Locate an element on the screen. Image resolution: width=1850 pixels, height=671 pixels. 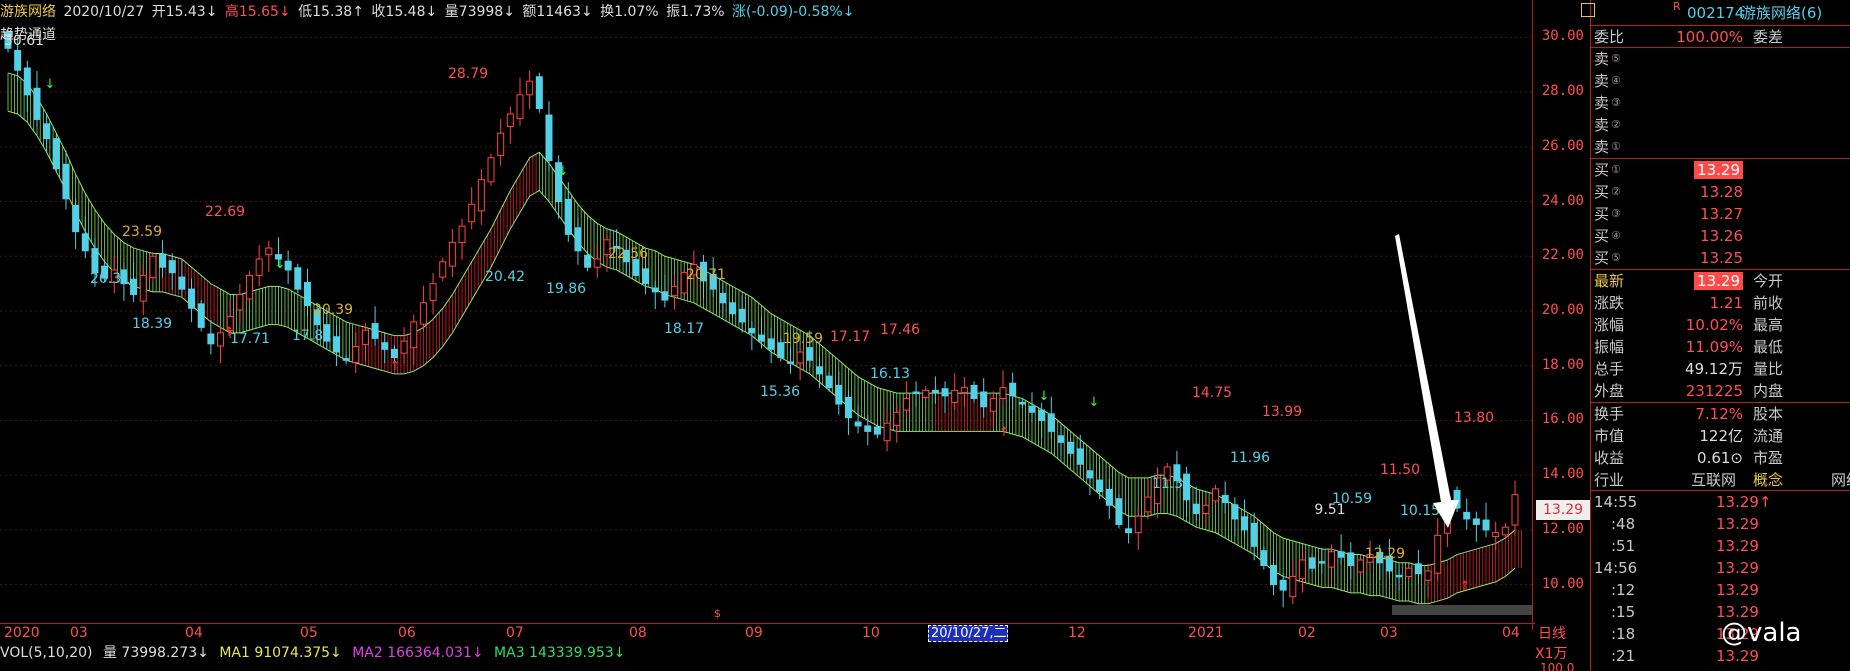
buy-price: 13.27 is located at coordinates (1721, 214).